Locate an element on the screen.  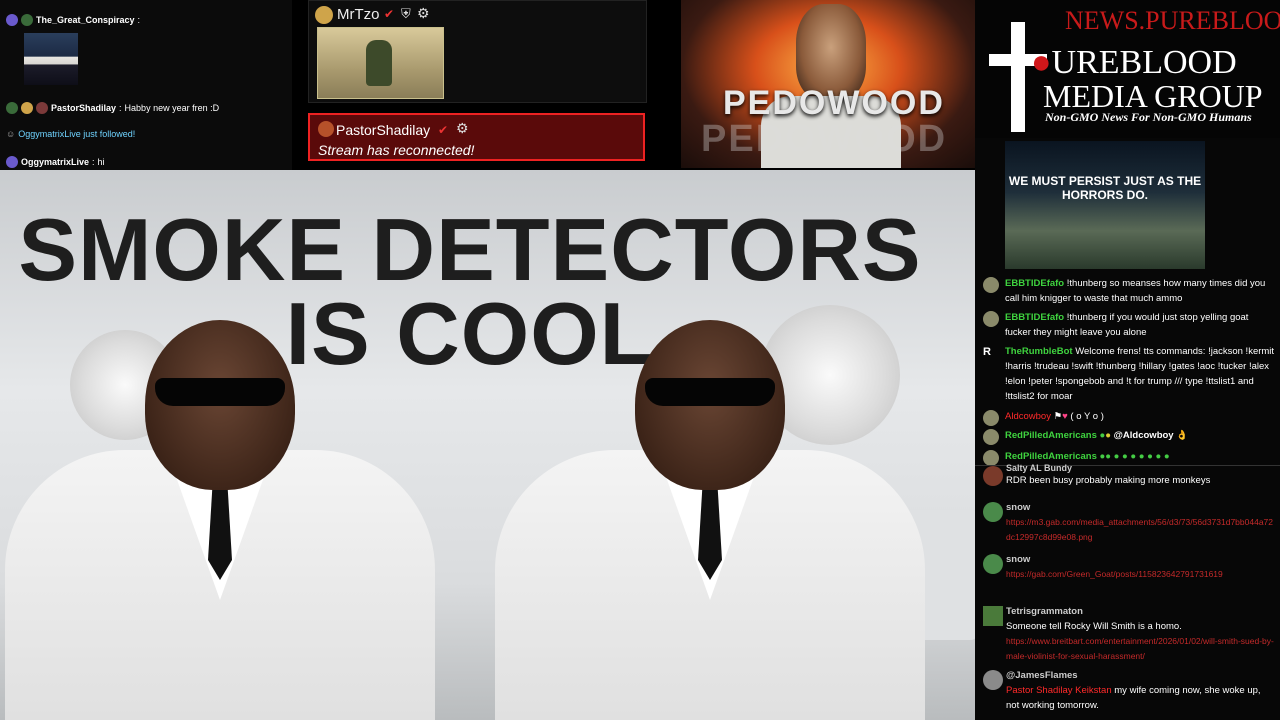
flag-icon: ⚑ is located at coordinates (1058, 416).